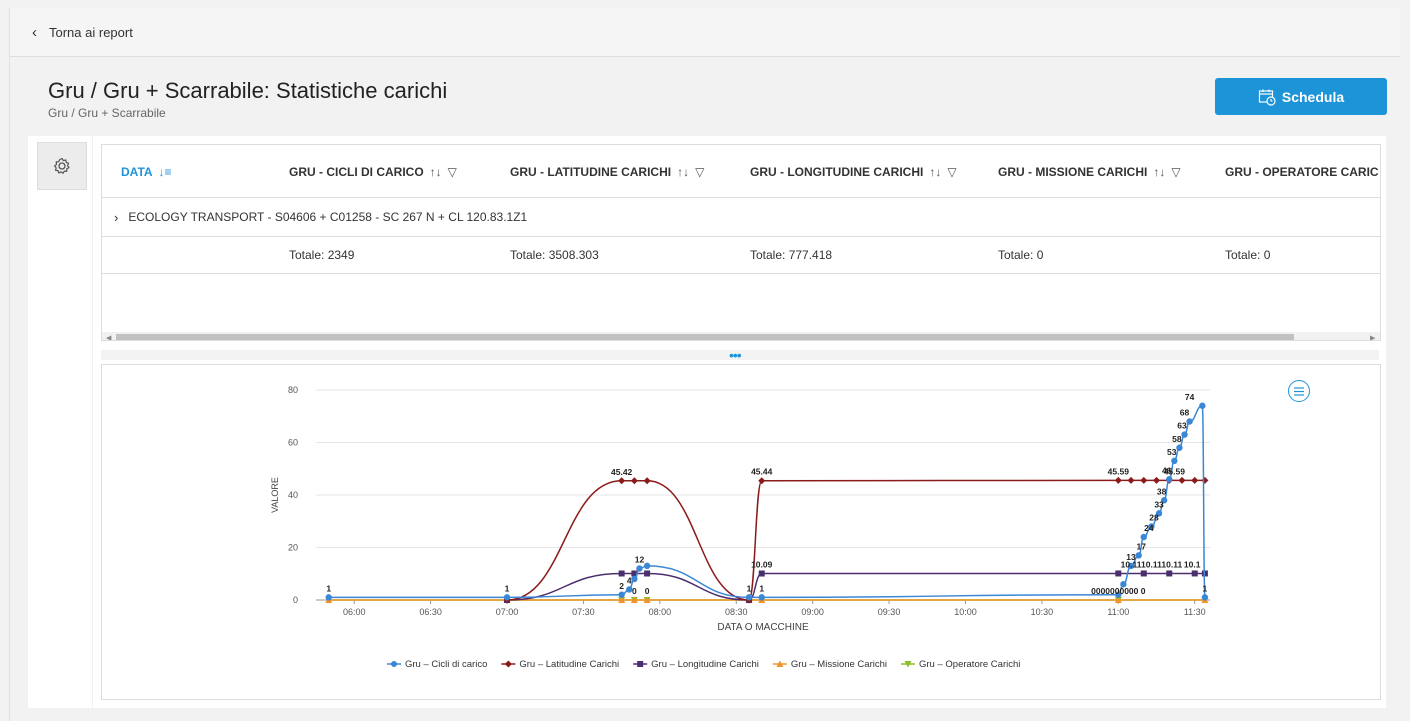 The width and height of the screenshot is (1410, 721). I want to click on column-label: GRU - LATITUDINE CARICHI, so click(591, 172).